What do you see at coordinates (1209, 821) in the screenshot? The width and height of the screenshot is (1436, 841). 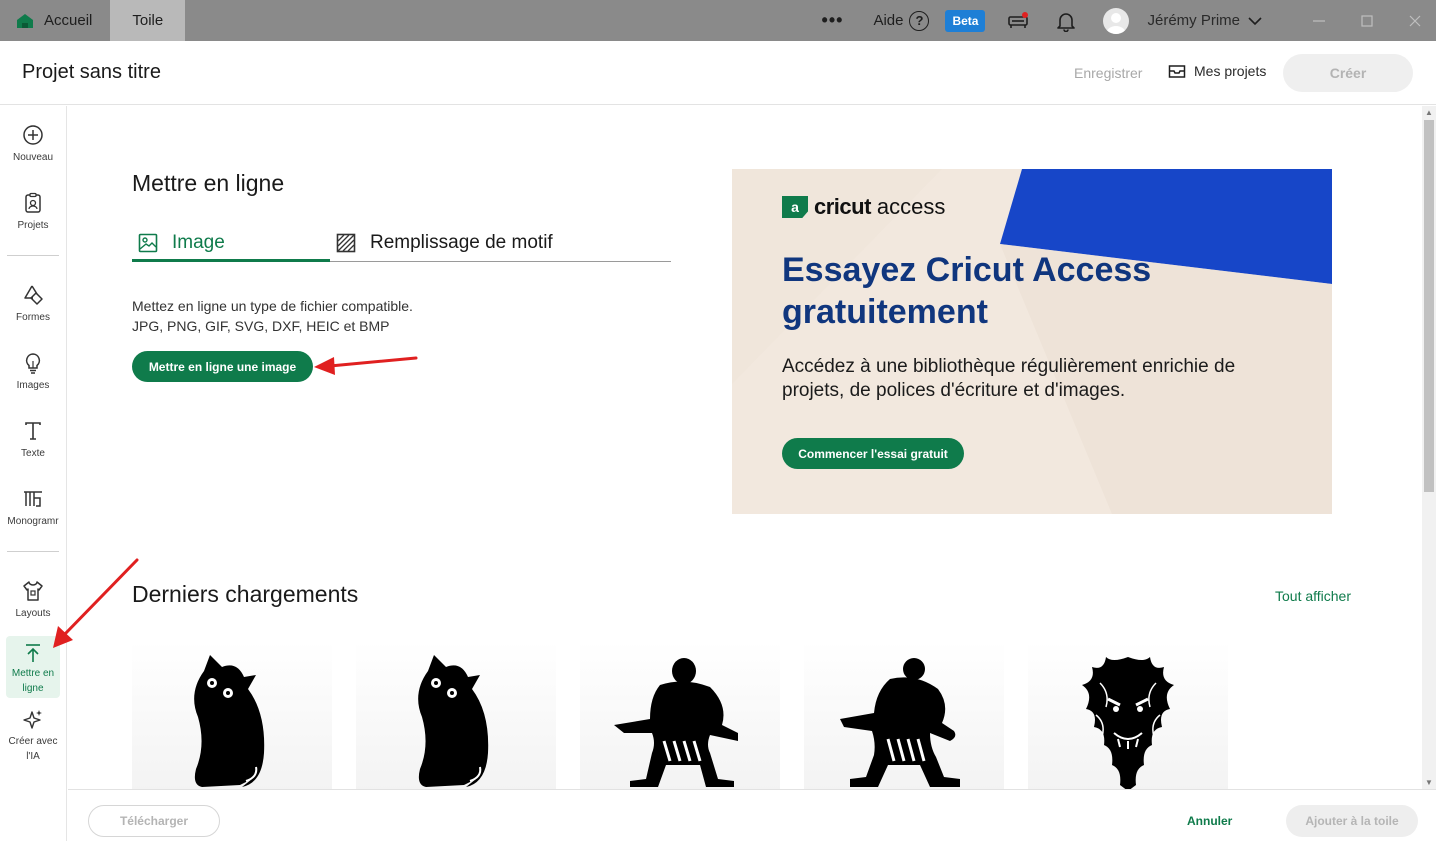 I see `cancel-button: Annuler` at bounding box center [1209, 821].